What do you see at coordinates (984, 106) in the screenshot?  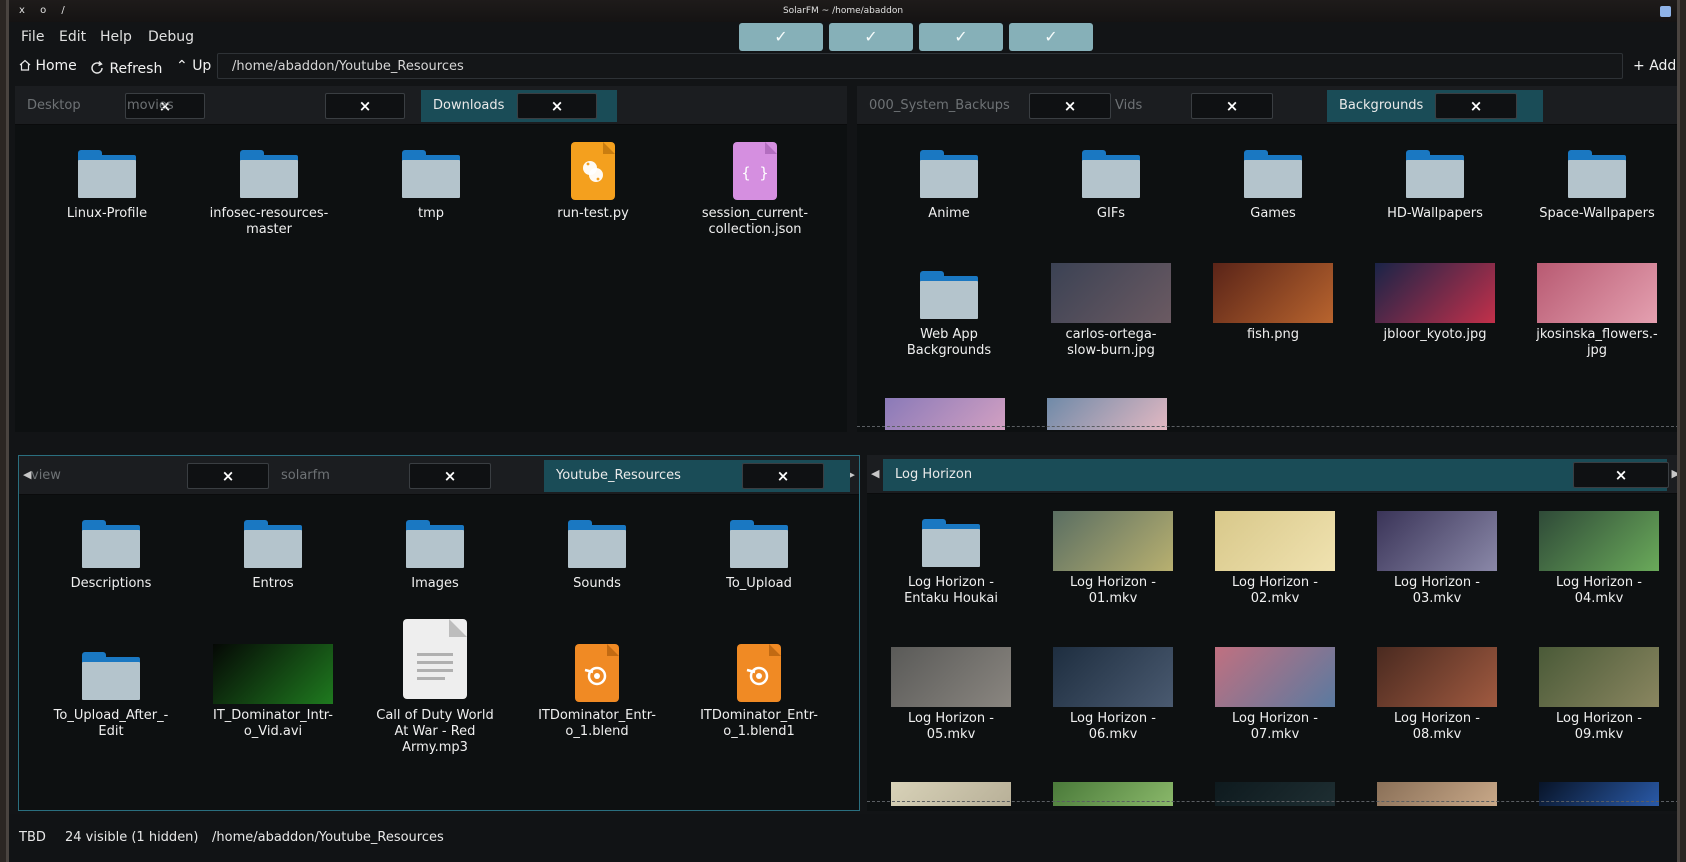 I see `tab-000-system-backups: 000_System_Backups ×` at bounding box center [984, 106].